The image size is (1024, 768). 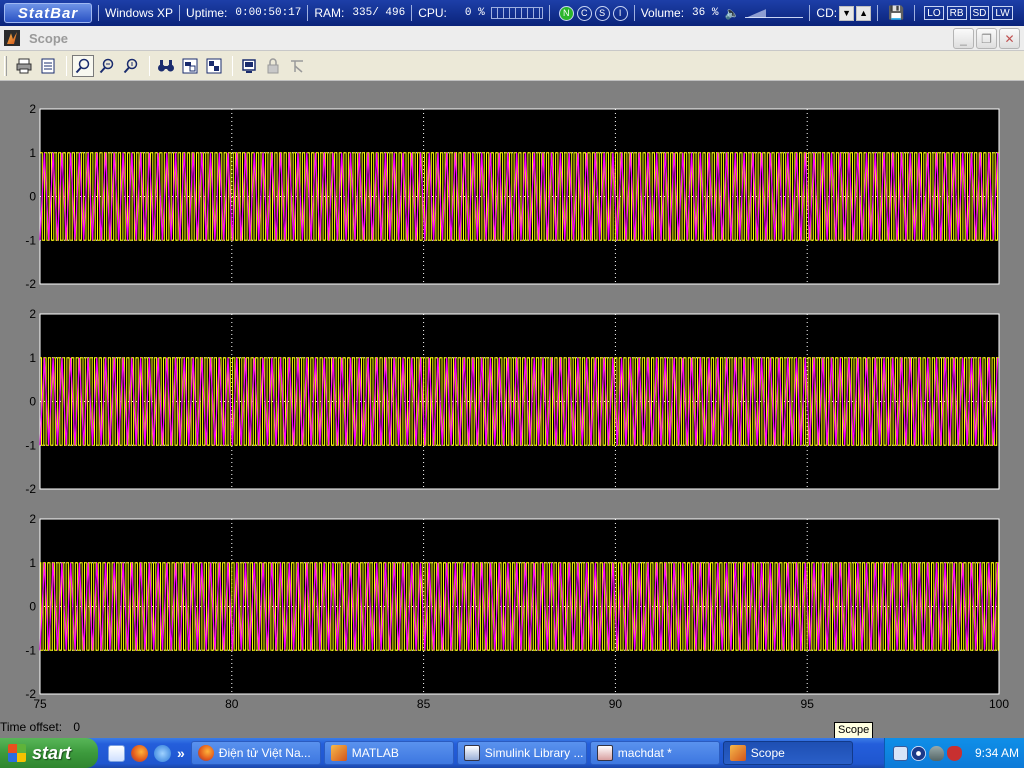 I want to click on windows-flag-icon, so click(x=17, y=753).